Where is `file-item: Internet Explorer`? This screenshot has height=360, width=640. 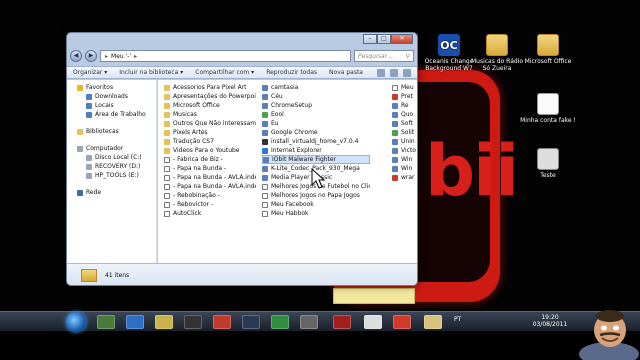 file-item: Internet Explorer is located at coordinates (316, 150).